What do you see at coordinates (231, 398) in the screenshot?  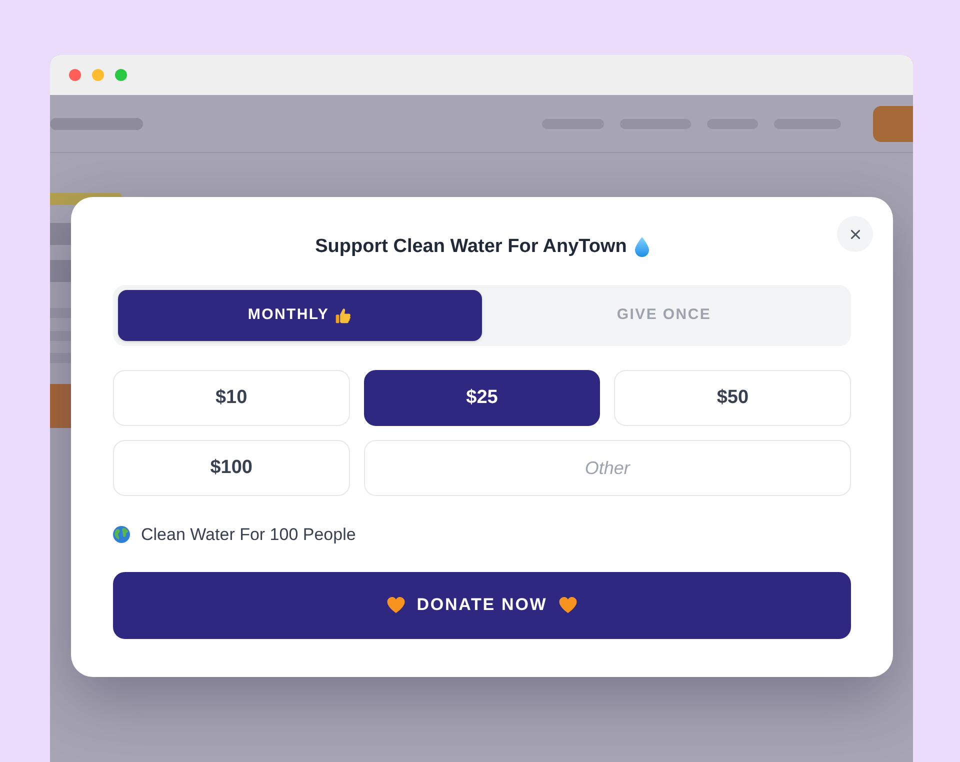 I see `amount-option: $10` at bounding box center [231, 398].